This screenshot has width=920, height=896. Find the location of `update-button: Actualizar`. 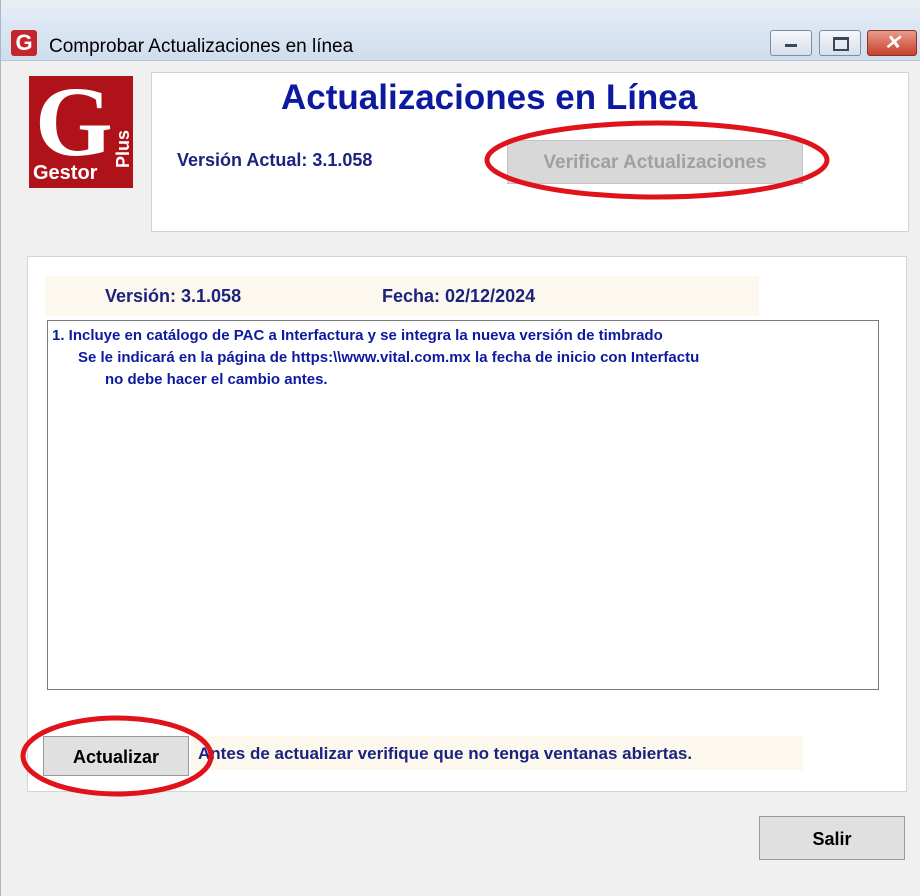

update-button: Actualizar is located at coordinates (116, 756).